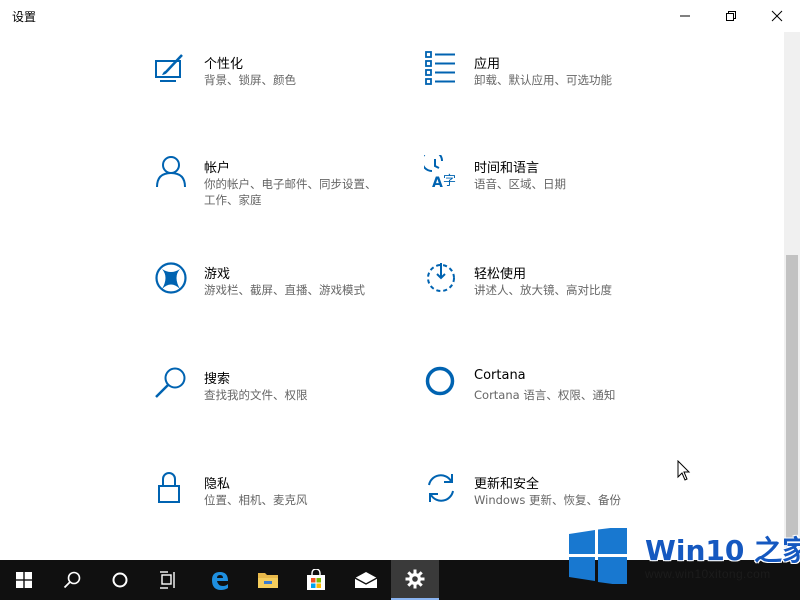 The width and height of the screenshot is (800, 600). Describe the element at coordinates (545, 395) in the screenshot. I see `tile-description: Cortana 语言、权限、通知` at that location.